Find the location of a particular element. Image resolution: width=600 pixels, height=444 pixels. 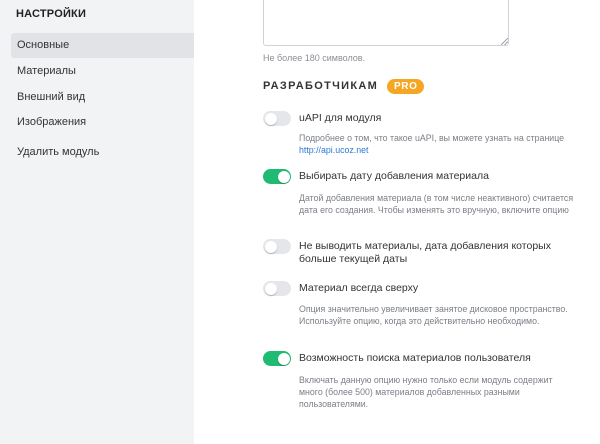

sidebar-title: НАСТРОЙКИ is located at coordinates (51, 14).